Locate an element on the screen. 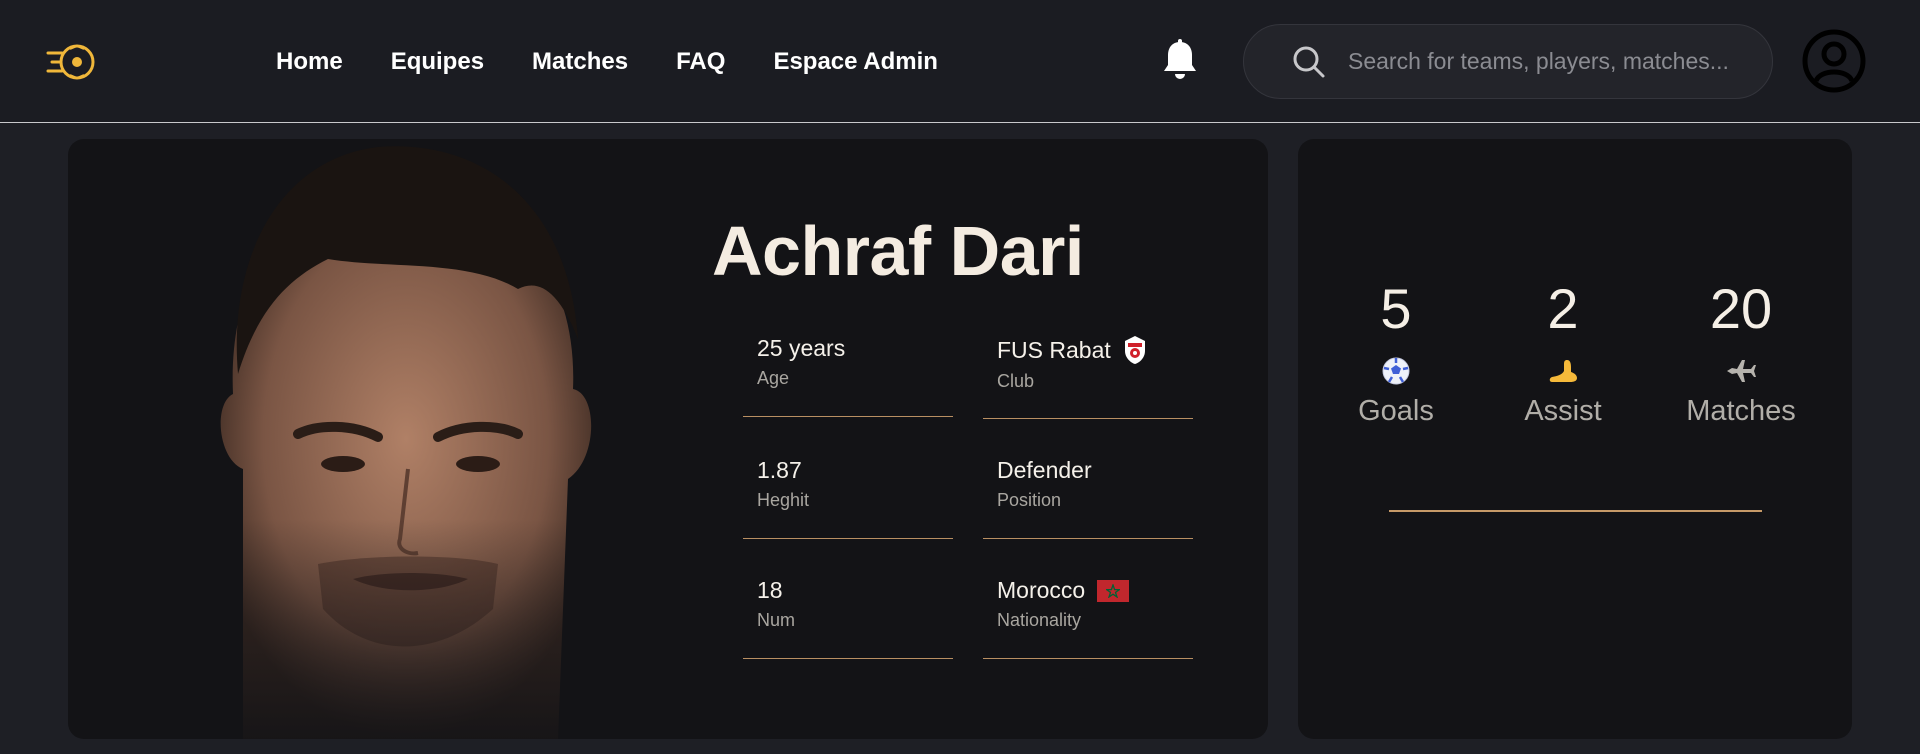 This screenshot has width=1920, height=754. nav-matches: Matches is located at coordinates (580, 62).